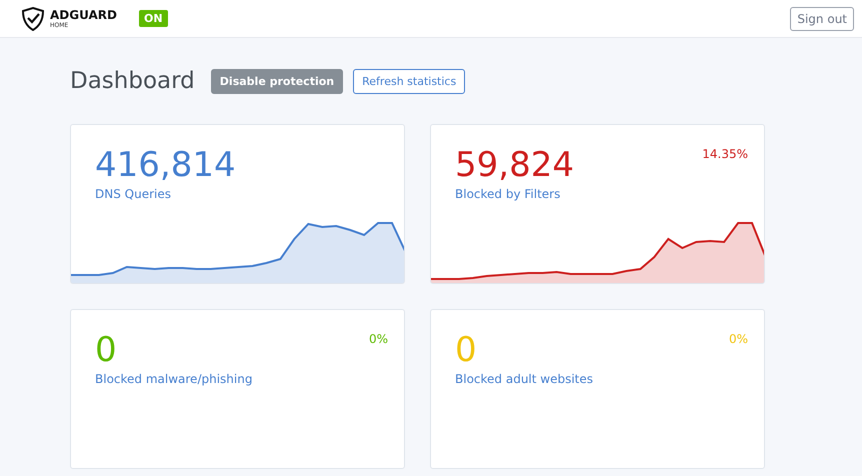  I want to click on stat-value: 416,814, so click(165, 165).